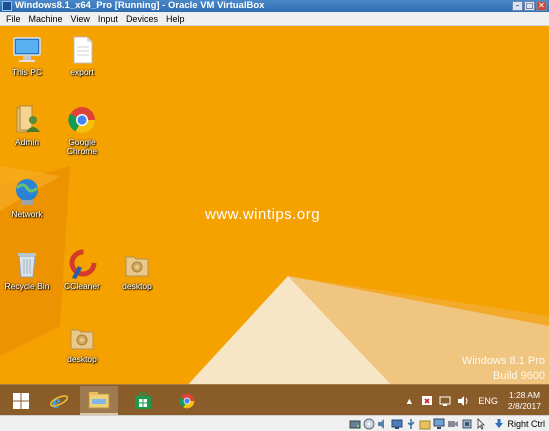  I want to click on desktop-icon-recycle-bin: Recycle Bin, so click(27, 269).